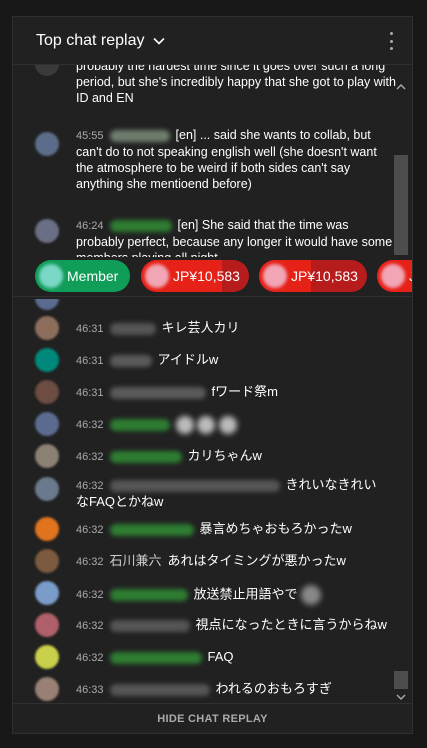 The image size is (427, 748). Describe the element at coordinates (410, 276) in the screenshot. I see `chip-label: J` at that location.